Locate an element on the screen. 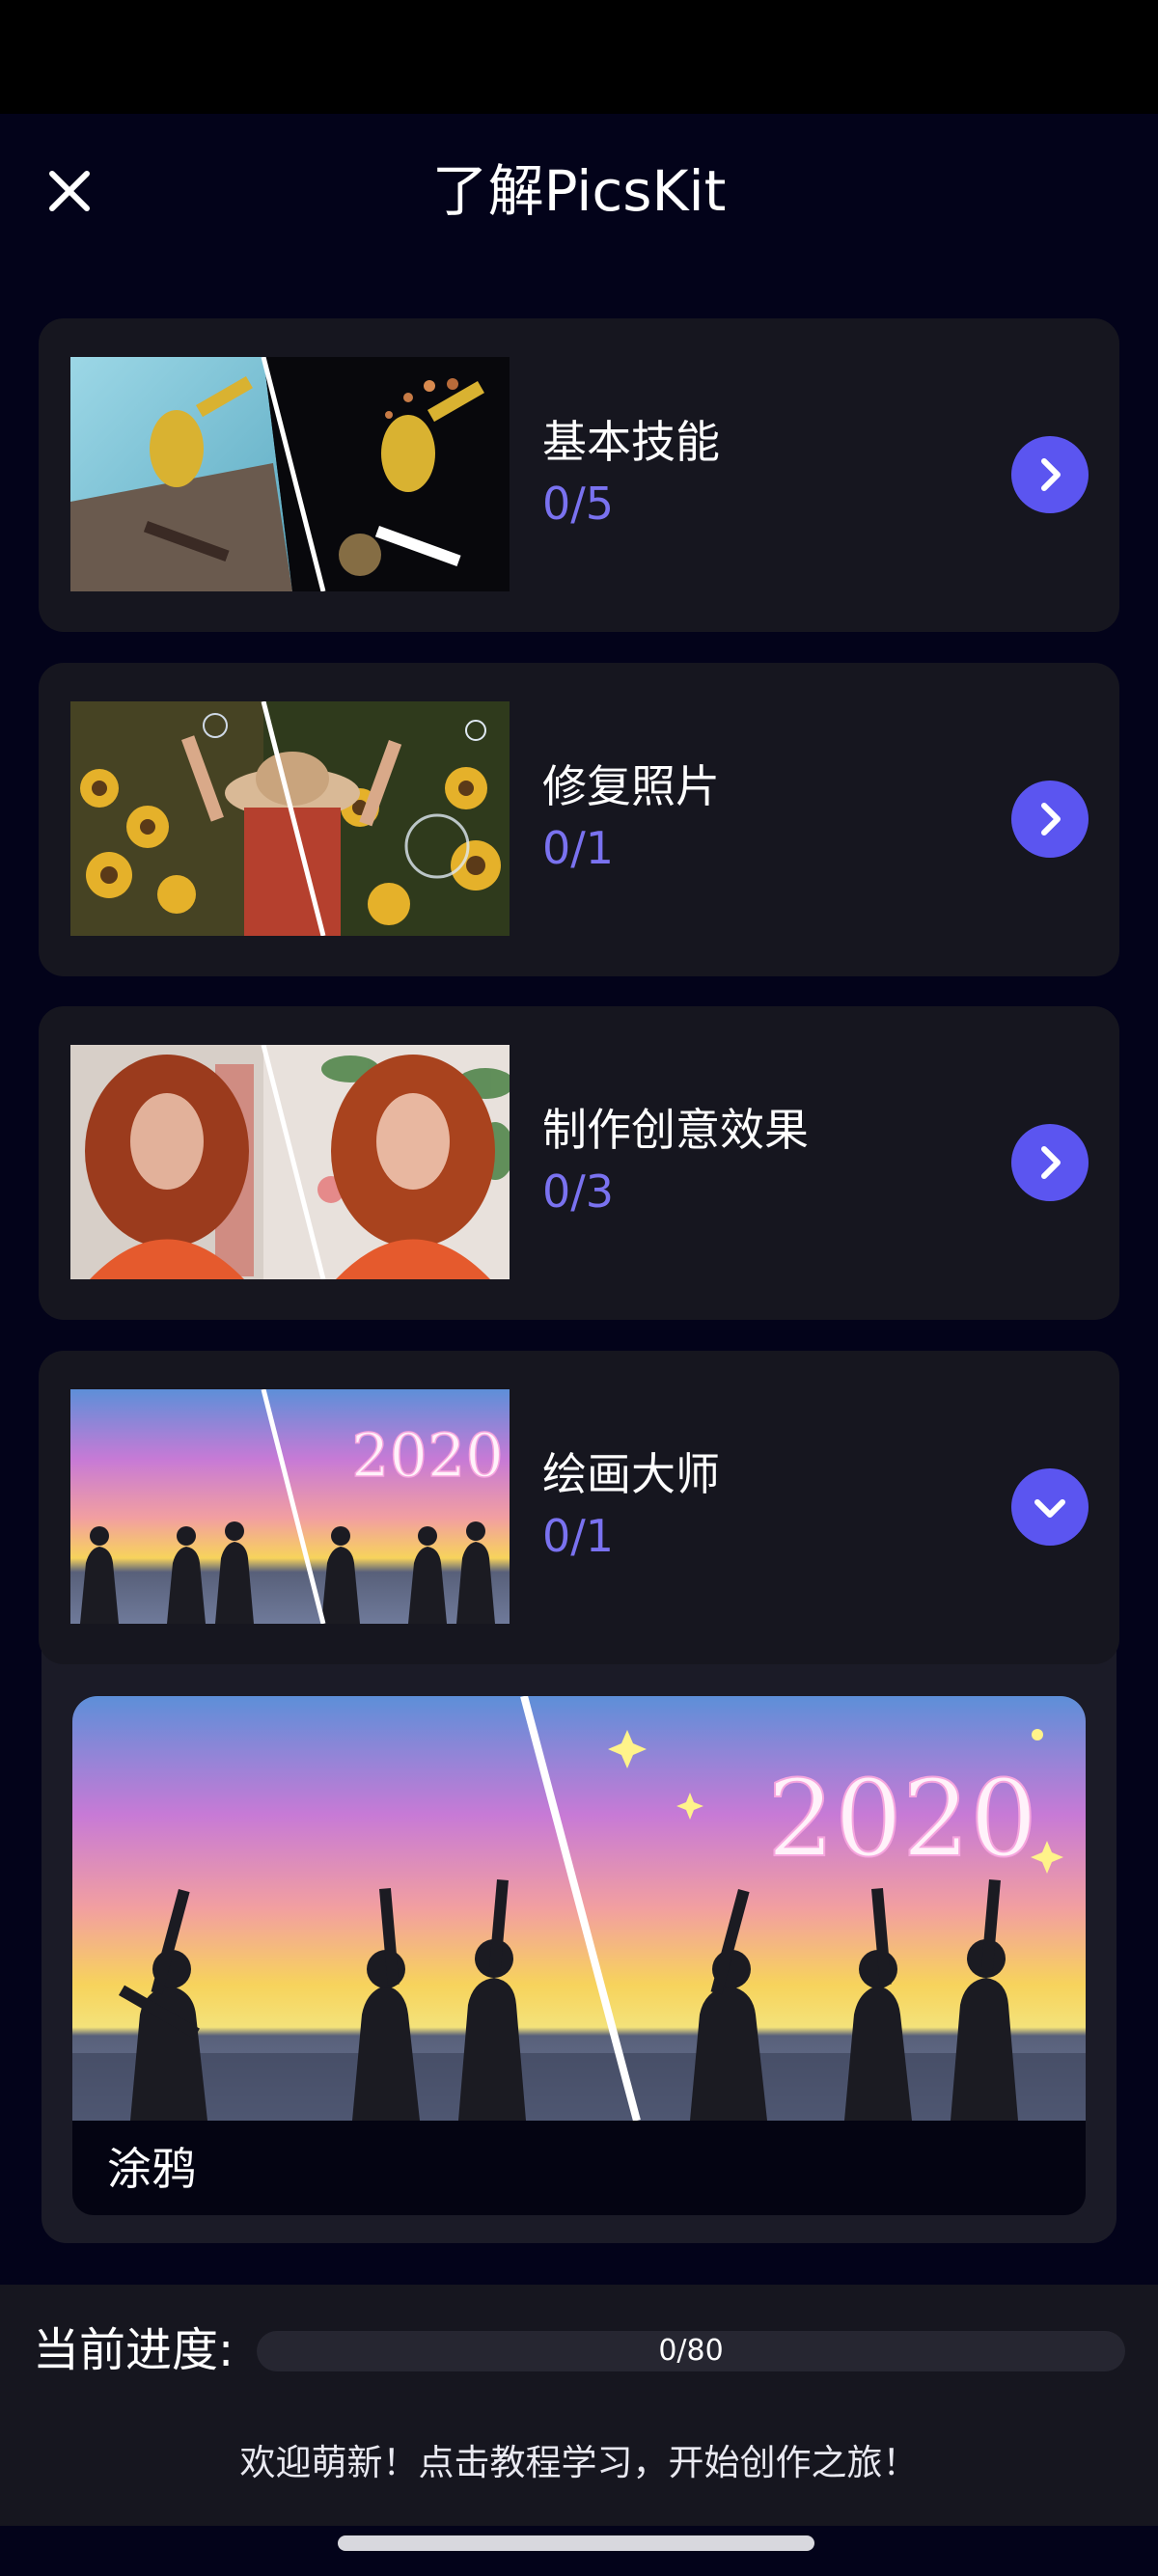  lesson-card-creative-effects: 制作创意效果 0/3 is located at coordinates (579, 1163).